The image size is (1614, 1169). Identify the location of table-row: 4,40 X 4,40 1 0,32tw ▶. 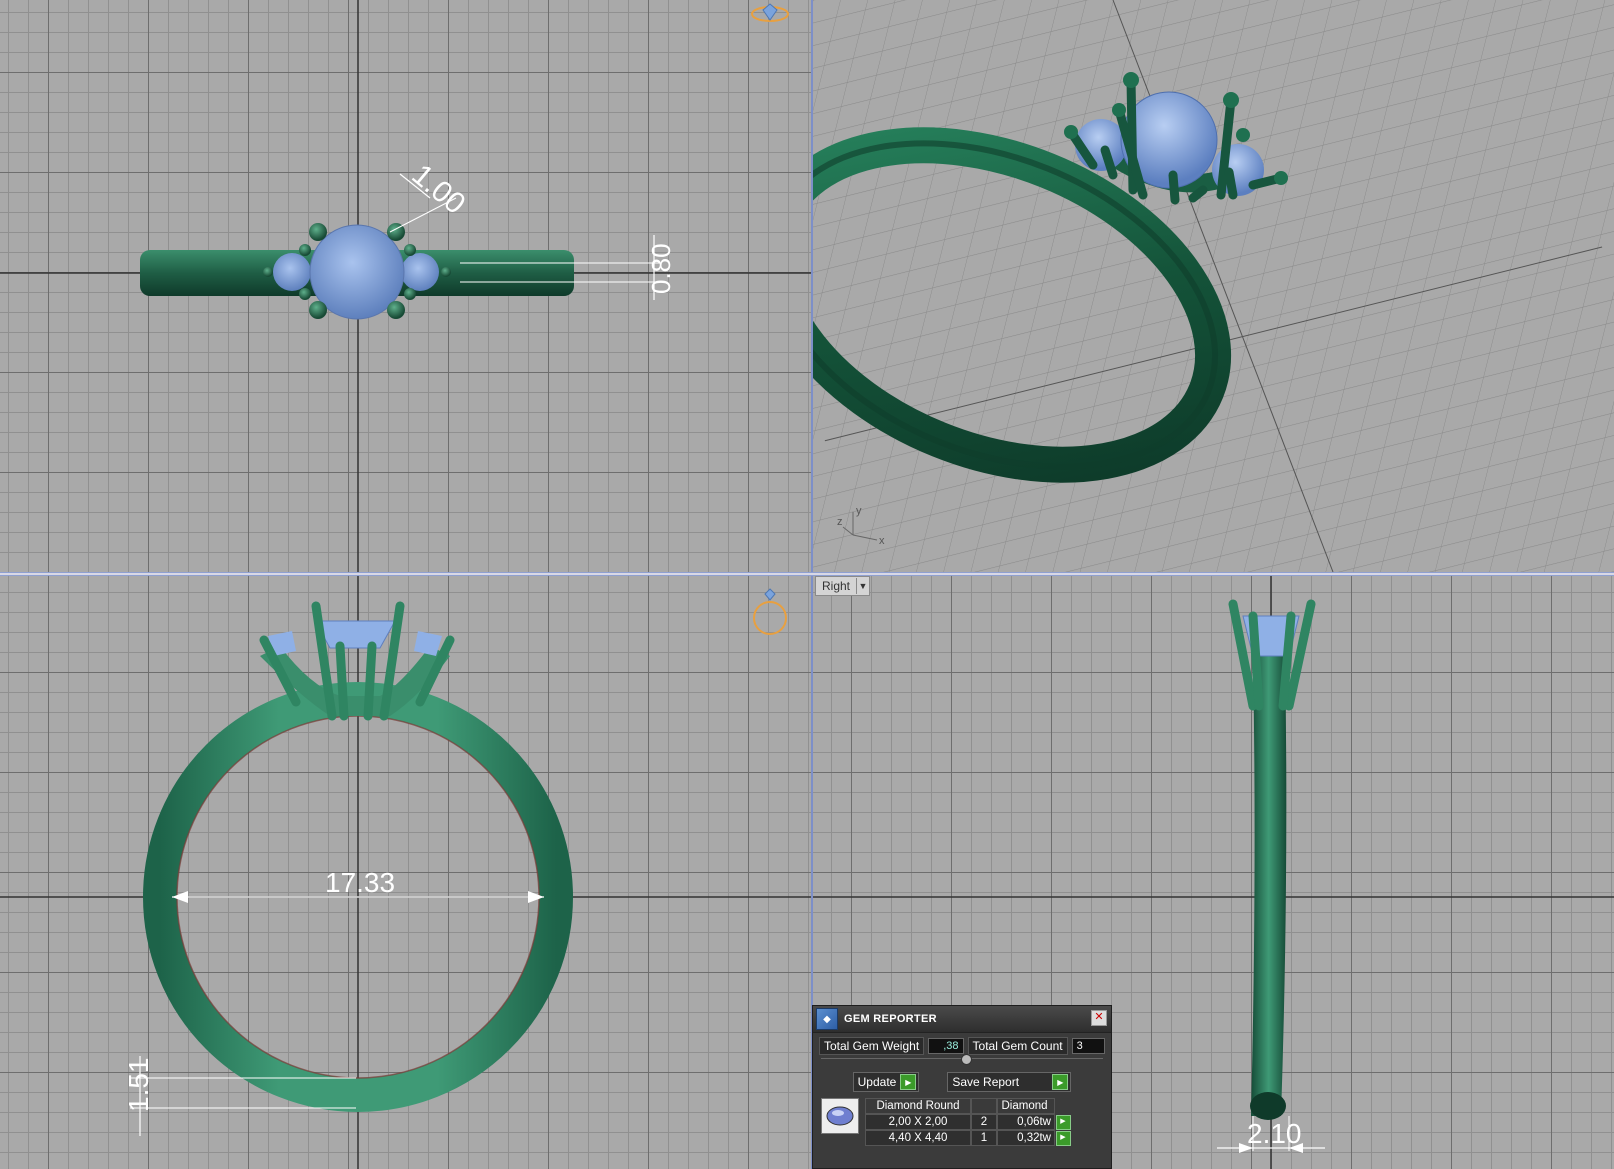
(971, 1138).